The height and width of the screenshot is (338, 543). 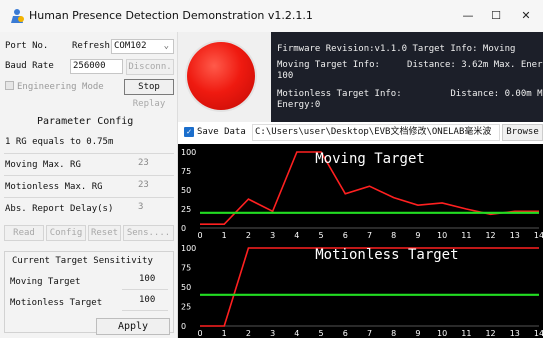 What do you see at coordinates (130, 46) in the screenshot?
I see `port-value: COM102` at bounding box center [130, 46].